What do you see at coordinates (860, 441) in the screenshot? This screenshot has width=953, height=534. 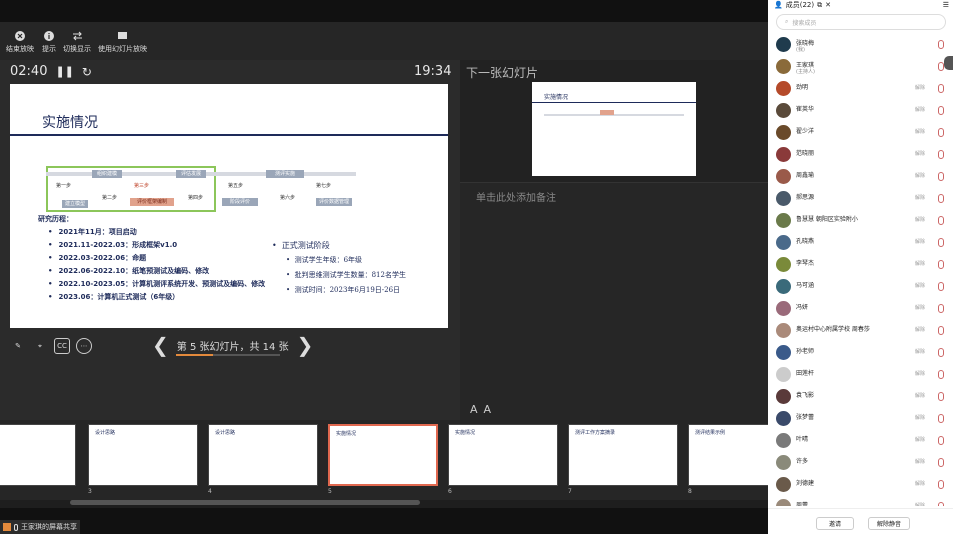 I see `member-row: 叶晴 解除` at bounding box center [860, 441].